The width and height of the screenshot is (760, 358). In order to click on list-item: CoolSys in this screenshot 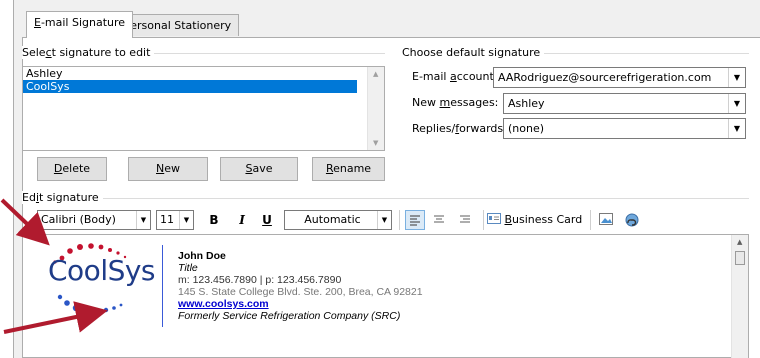, I will do `click(190, 86)`.